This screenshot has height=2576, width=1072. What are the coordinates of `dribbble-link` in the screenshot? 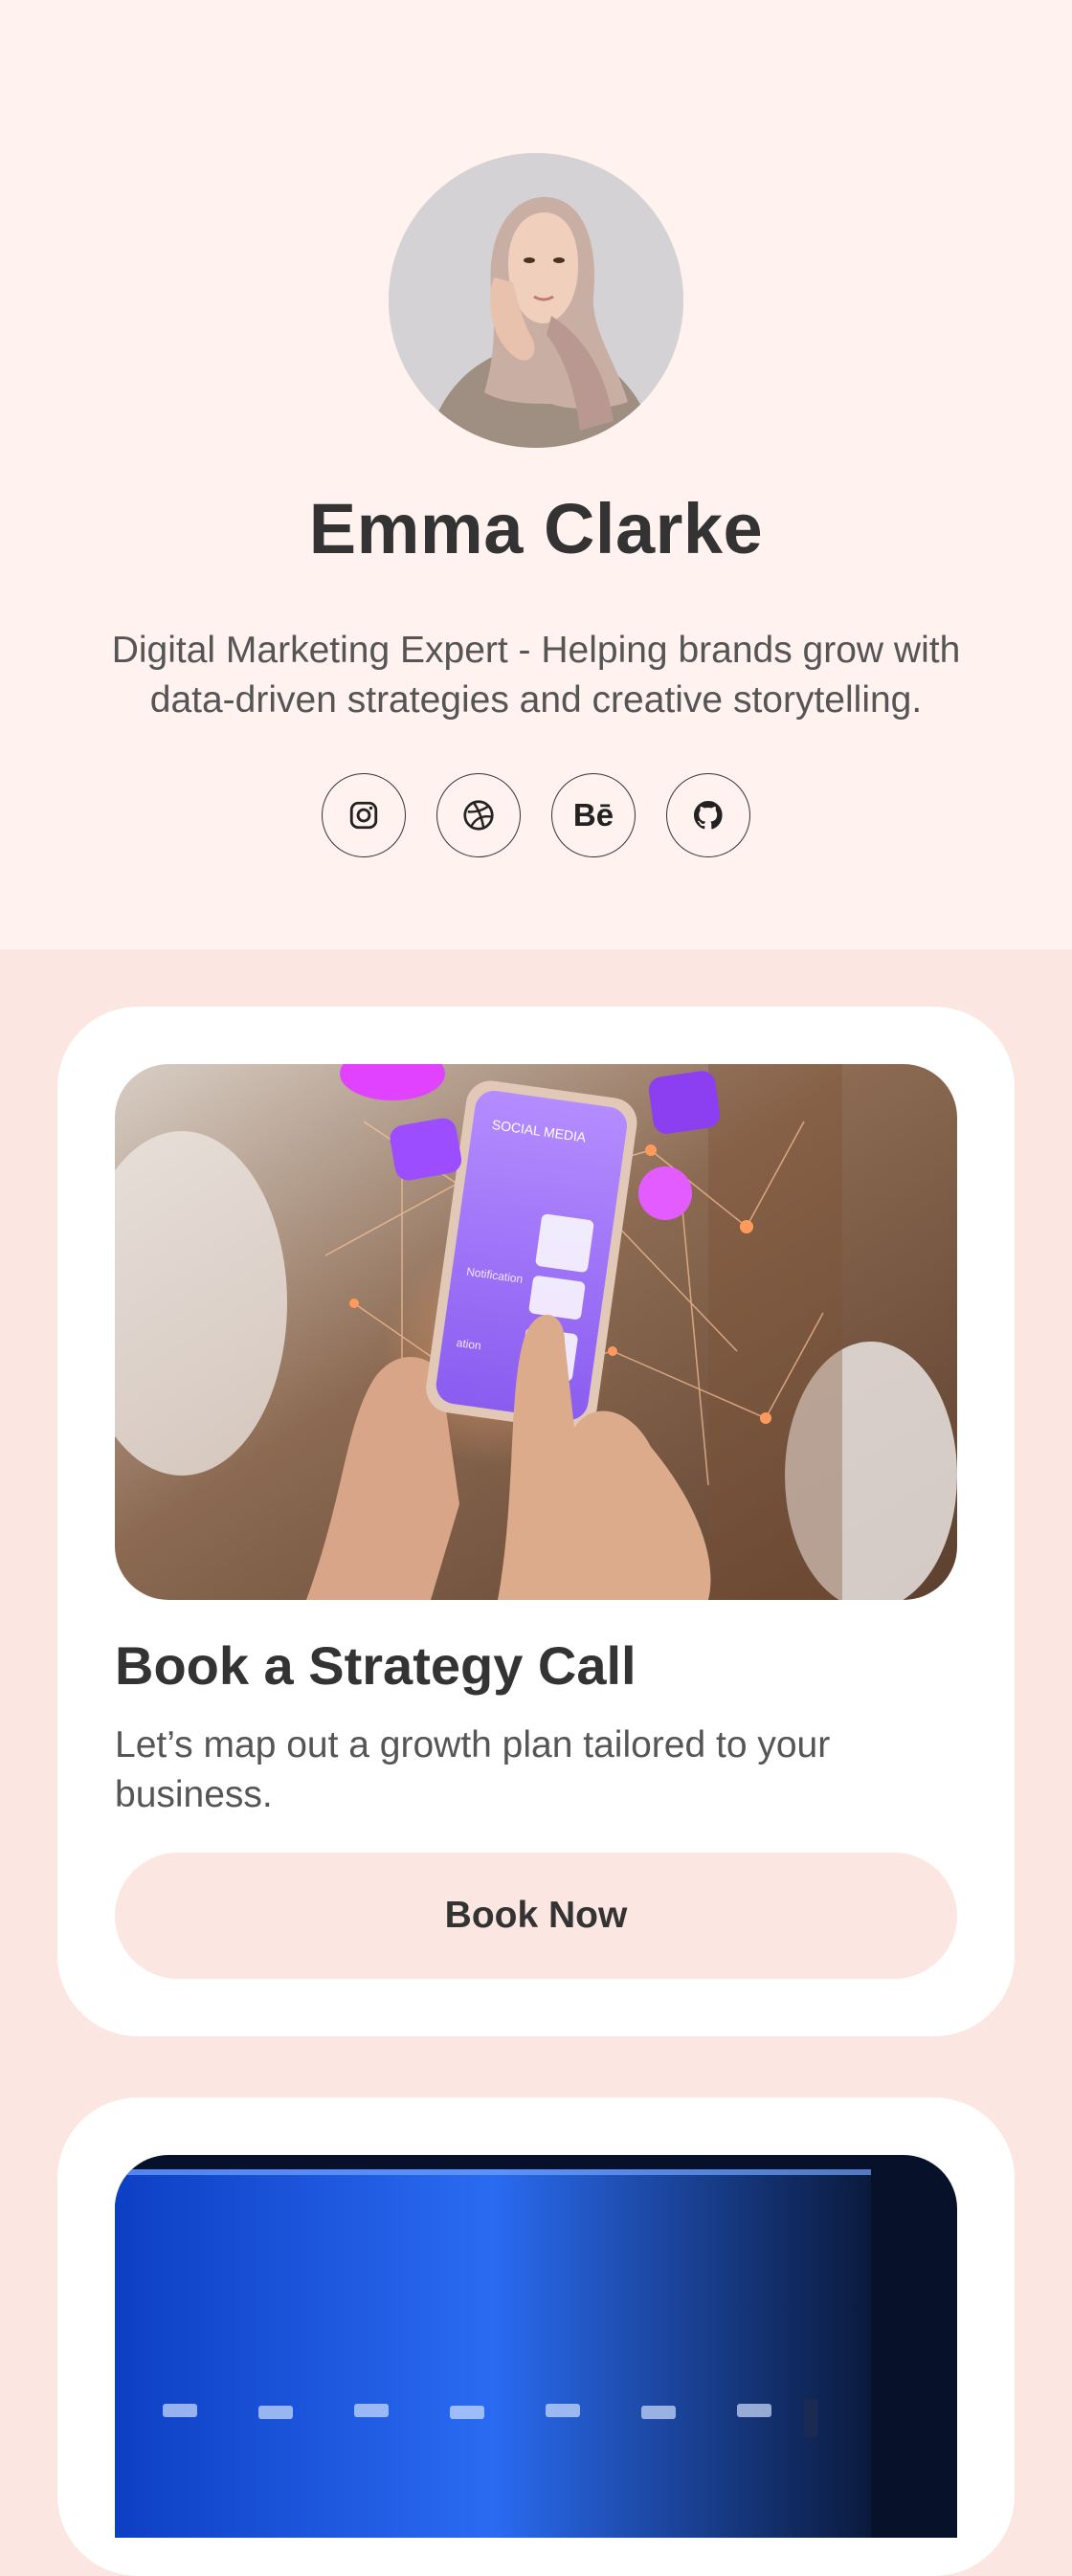 It's located at (478, 815).